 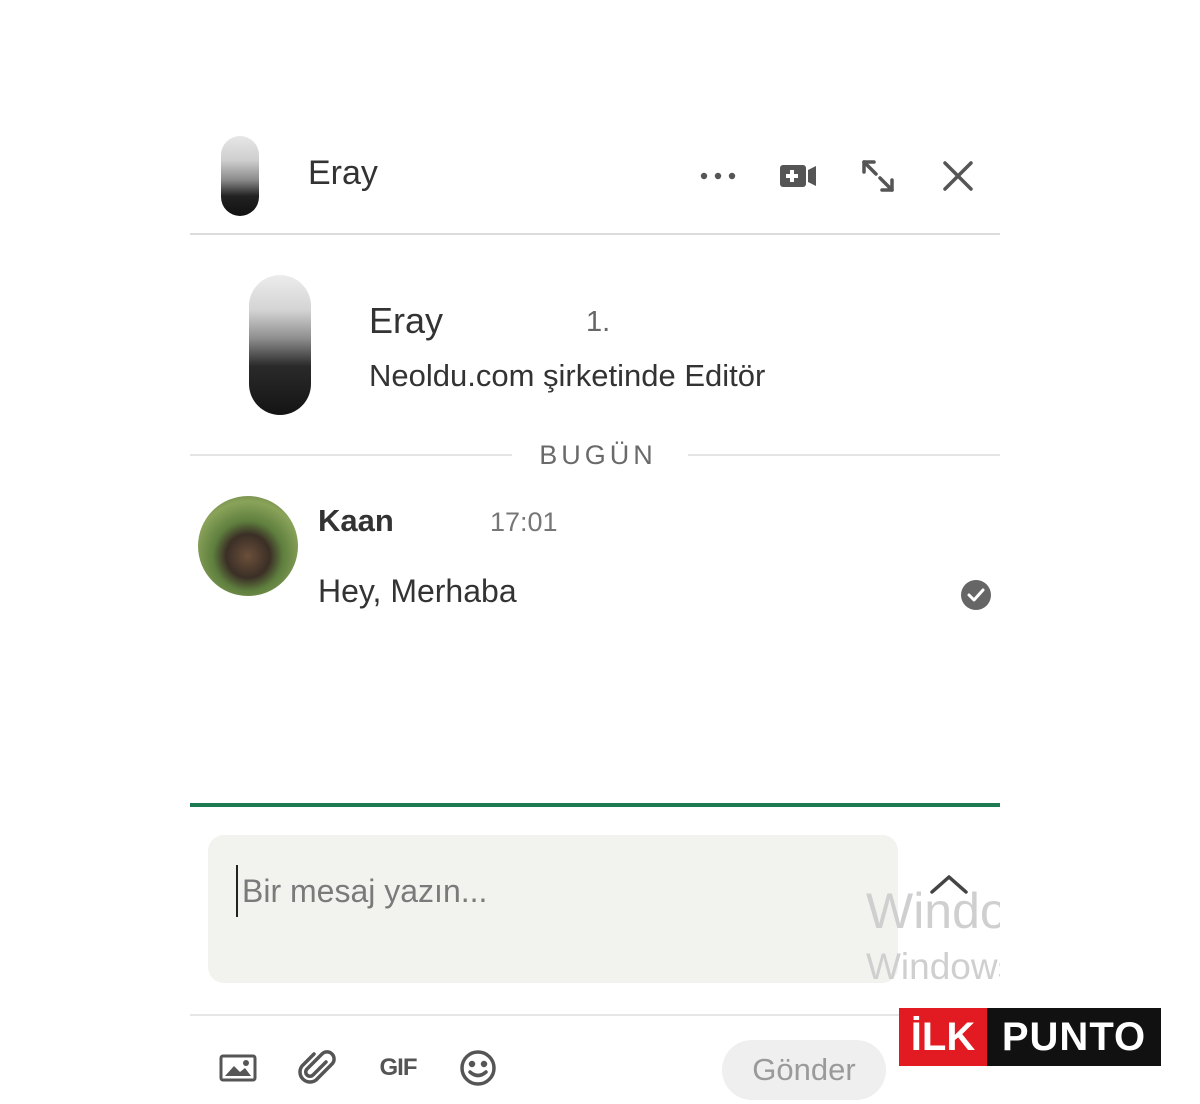 What do you see at coordinates (804, 1070) in the screenshot?
I see `send-button: Gönder` at bounding box center [804, 1070].